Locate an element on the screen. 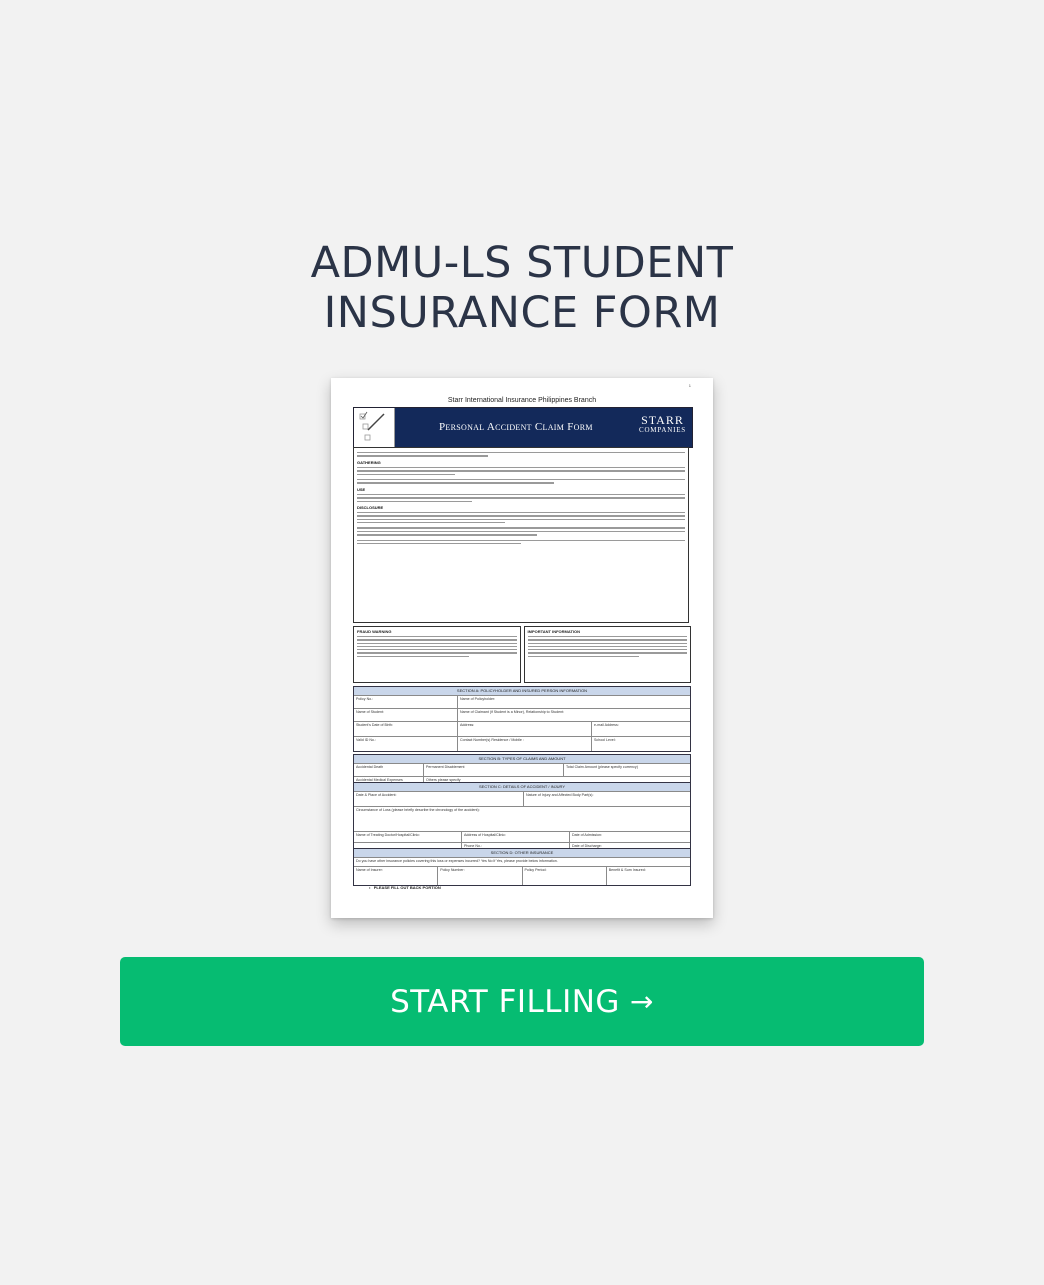 The image size is (1044, 1285). field-doctor: Name of Treating Doctor/Hospital/Clinic: is located at coordinates (408, 837).